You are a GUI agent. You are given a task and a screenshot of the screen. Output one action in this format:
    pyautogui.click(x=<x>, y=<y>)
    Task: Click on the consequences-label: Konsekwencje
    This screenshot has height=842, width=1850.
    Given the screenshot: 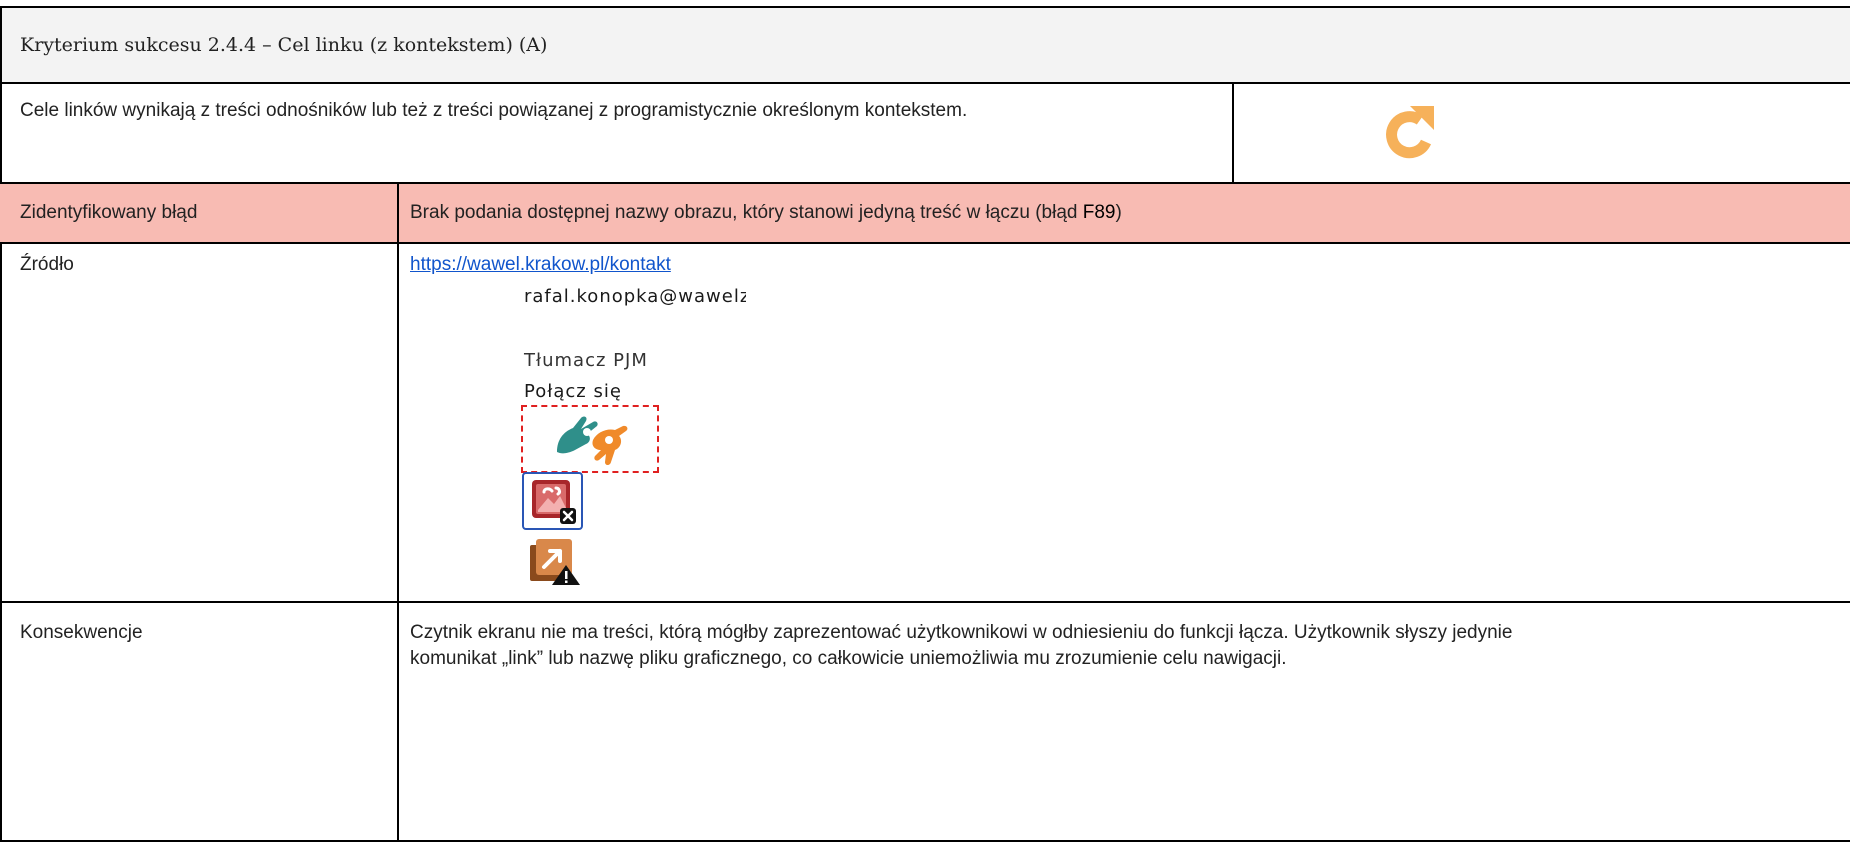 What is the action you would take?
    pyautogui.click(x=81, y=632)
    